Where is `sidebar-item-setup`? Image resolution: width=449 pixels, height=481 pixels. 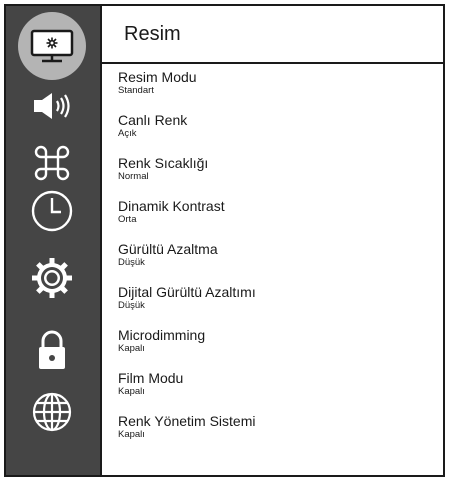
sidebar-item-setup is located at coordinates (52, 278).